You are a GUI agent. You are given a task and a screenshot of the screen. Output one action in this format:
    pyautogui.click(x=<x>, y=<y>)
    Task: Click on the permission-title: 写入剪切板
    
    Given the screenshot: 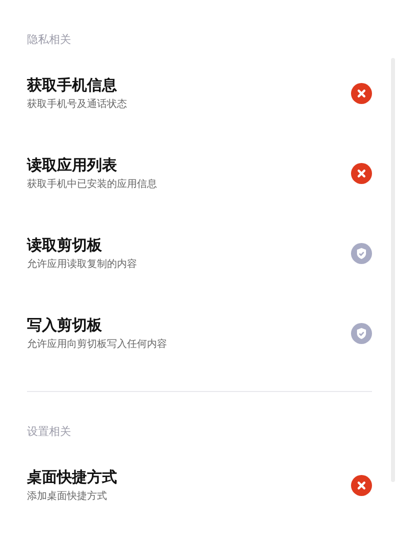 What is the action you would take?
    pyautogui.click(x=65, y=325)
    